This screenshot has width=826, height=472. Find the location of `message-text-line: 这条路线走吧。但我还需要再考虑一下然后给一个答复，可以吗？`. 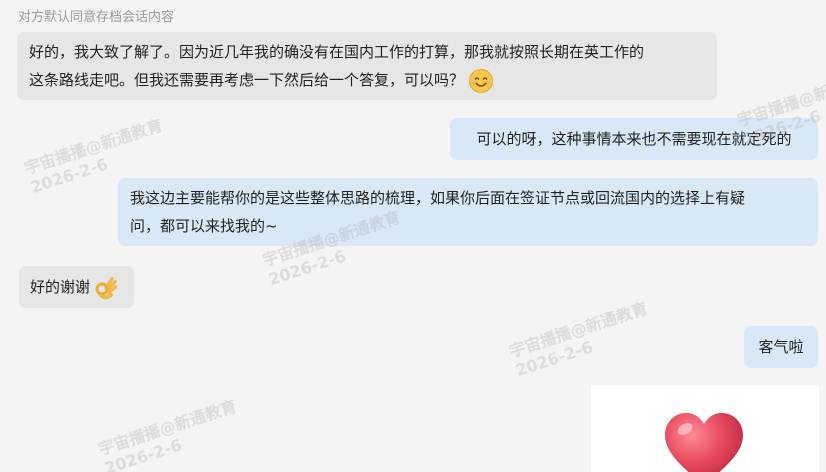

message-text-line: 这条路线走吧。但我还需要再考虑一下然后给一个答复，可以吗？ is located at coordinates (367, 80).